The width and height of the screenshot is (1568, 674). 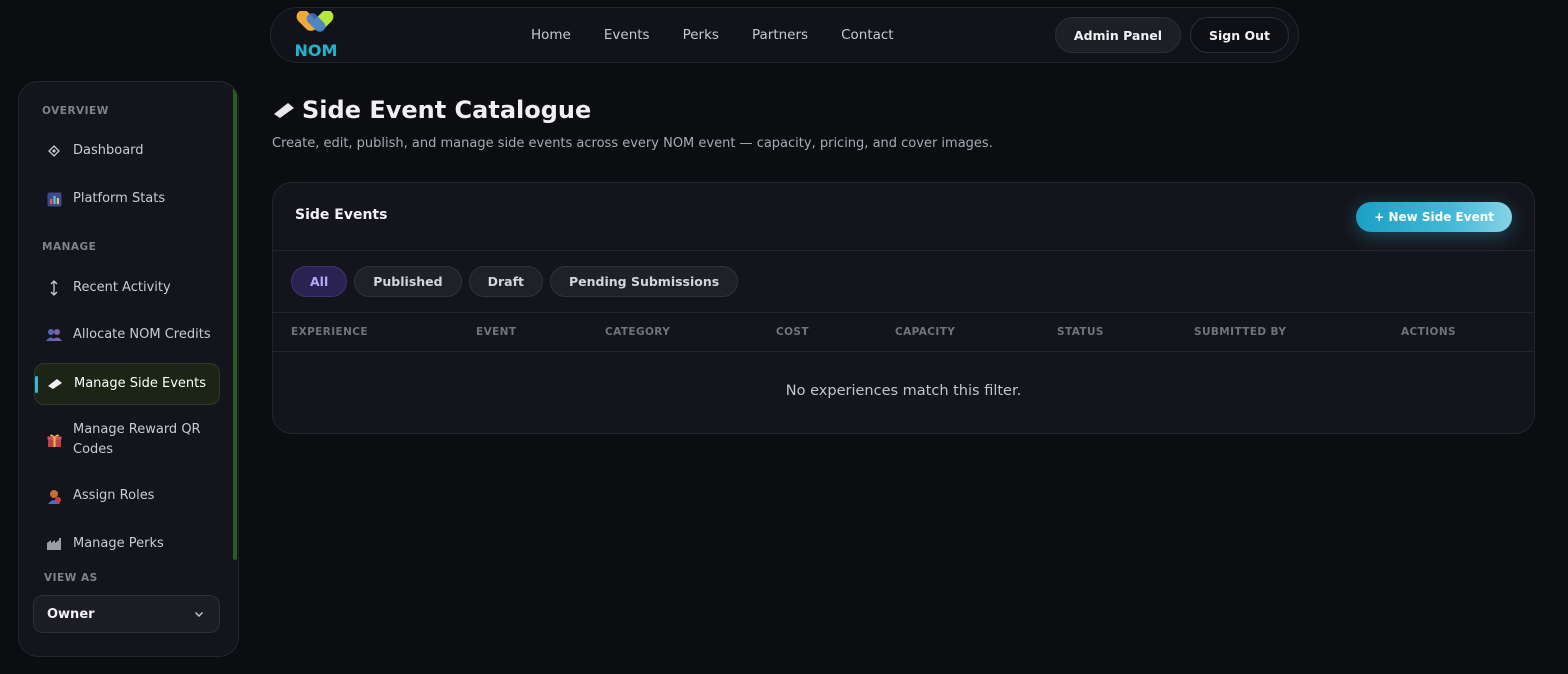 I want to click on sidebar-item-manage-reward-qr: Manage Reward QR Codes, so click(x=127, y=440).